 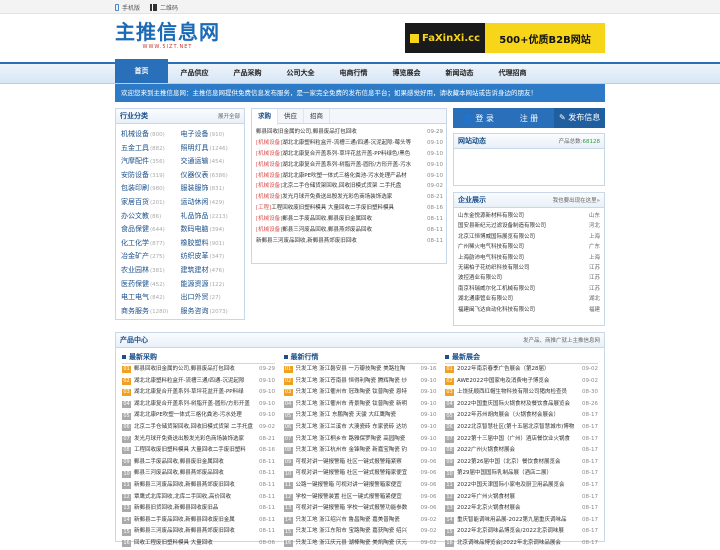 What do you see at coordinates (195, 134) in the screenshot?
I see `category-name: 电子设备` at bounding box center [195, 134].